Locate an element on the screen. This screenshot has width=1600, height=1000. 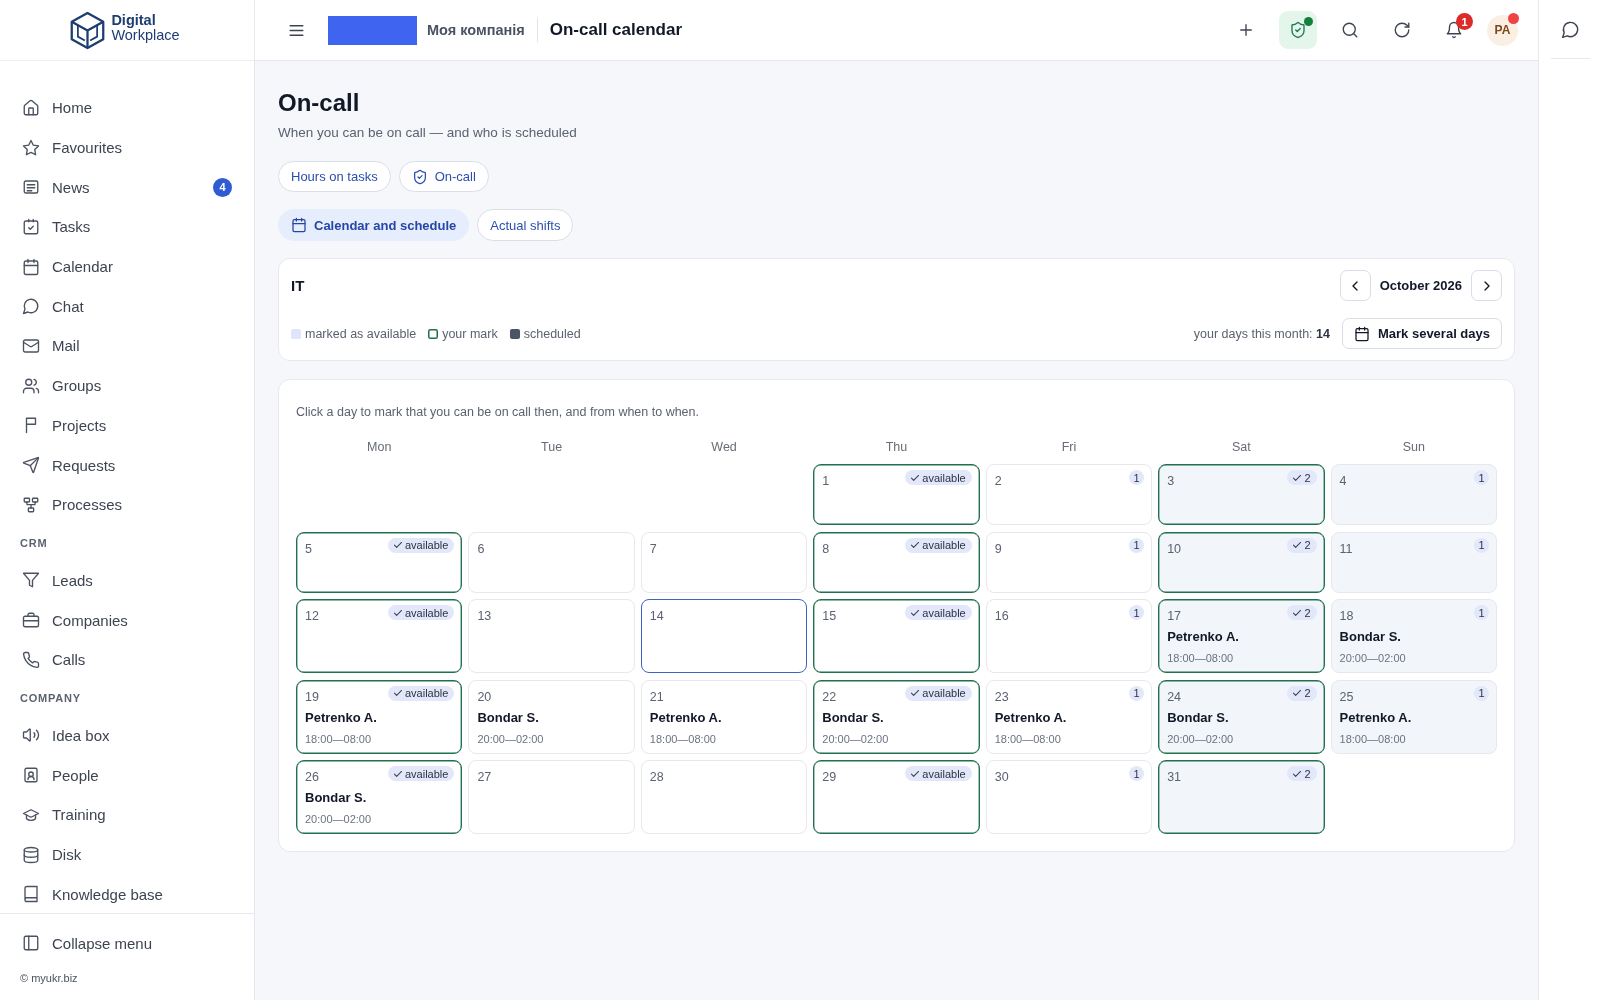
nav-item: Knowledge base is located at coordinates (127, 893).